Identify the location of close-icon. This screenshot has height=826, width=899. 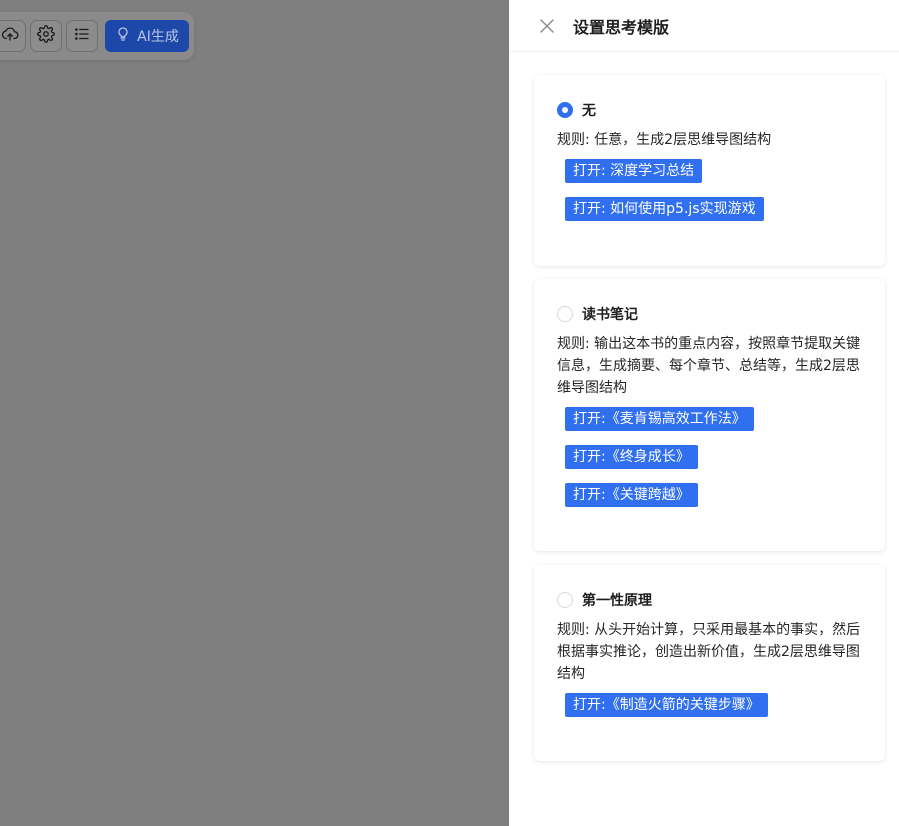
(547, 26).